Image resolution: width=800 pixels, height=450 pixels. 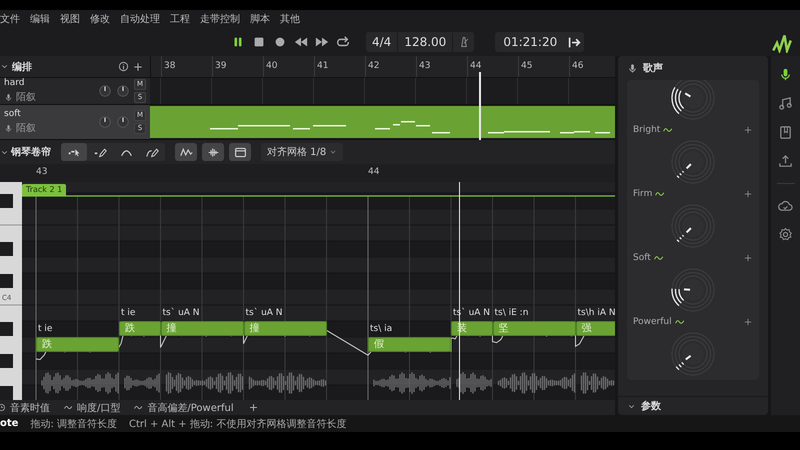 I want to click on time-signature-field: 4/4, so click(x=382, y=42).